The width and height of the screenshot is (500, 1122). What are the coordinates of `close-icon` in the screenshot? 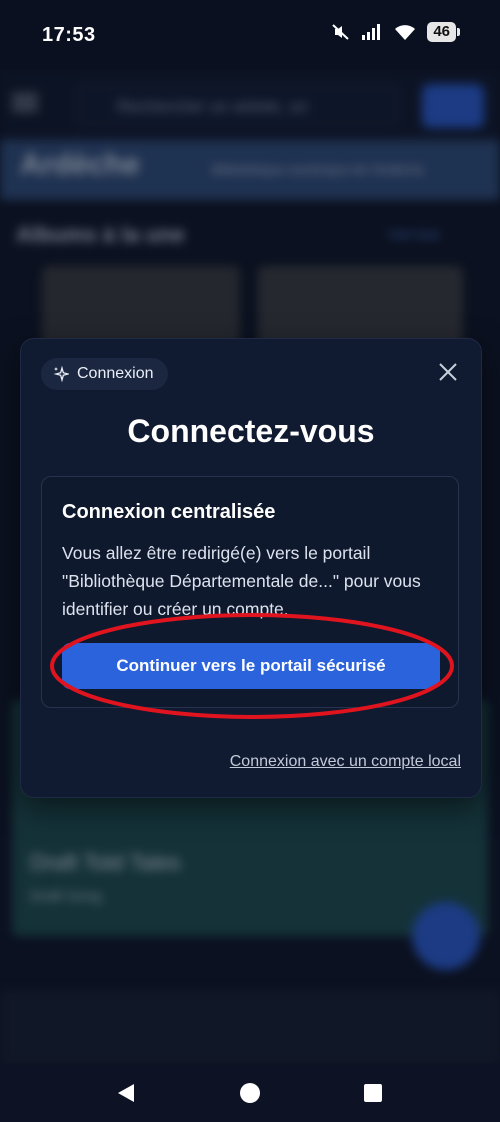 It's located at (448, 372).